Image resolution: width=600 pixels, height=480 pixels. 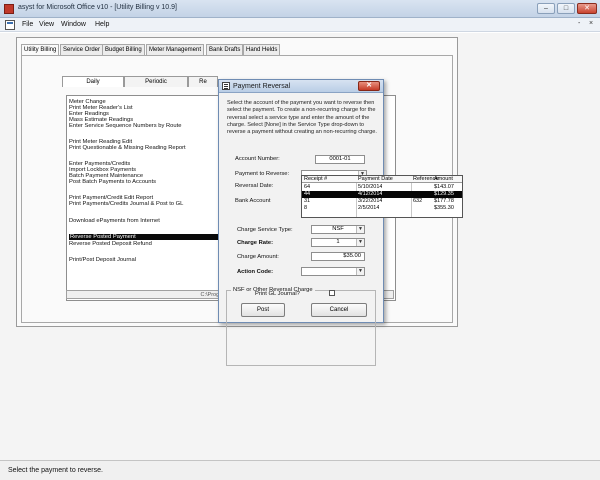 I want to click on maximize-button: □, so click(x=566, y=8).